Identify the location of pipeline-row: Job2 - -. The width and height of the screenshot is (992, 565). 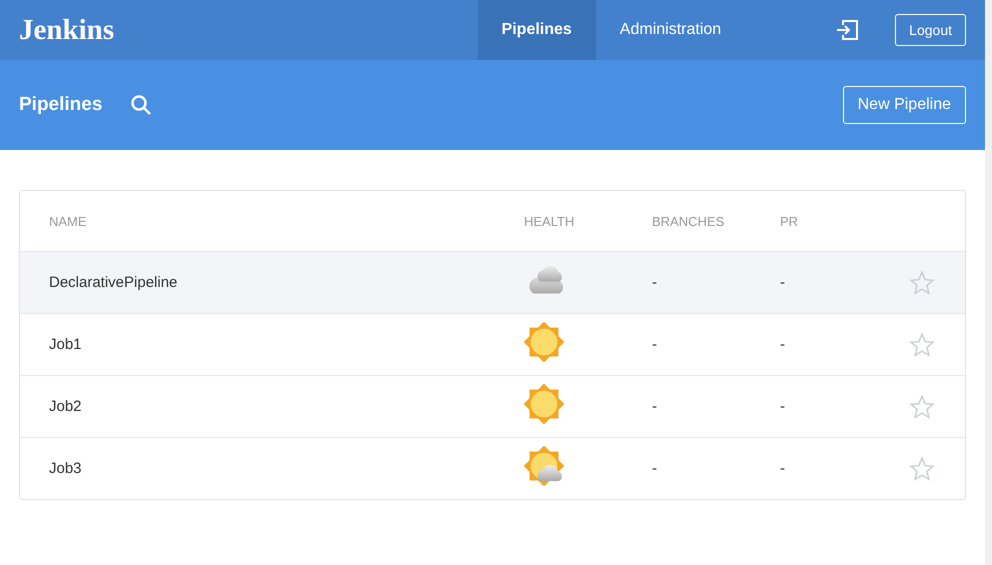
(492, 406).